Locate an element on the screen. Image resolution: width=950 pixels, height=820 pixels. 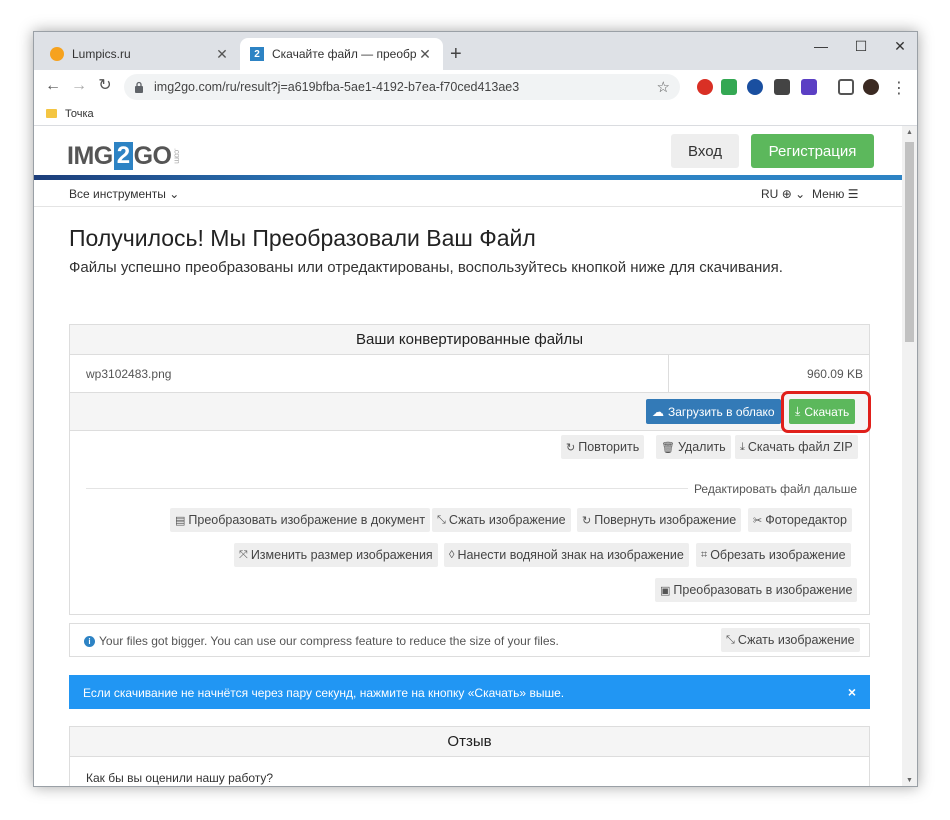
delete-button: 🗑 Удалить is located at coordinates (693, 447).